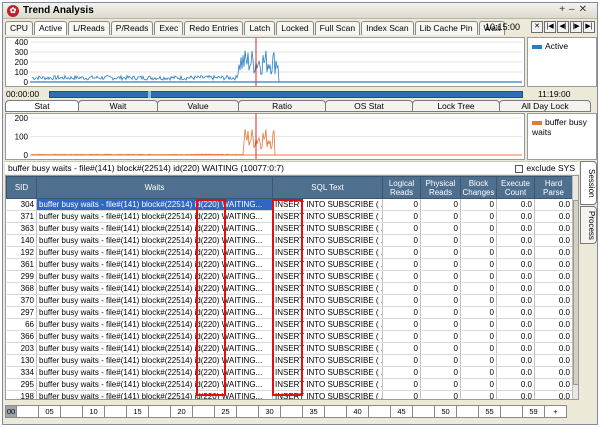 Image resolution: width=600 pixels, height=427 pixels. Describe the element at coordinates (534, 411) in the screenshot. I see `timeline-cell: 59` at that location.